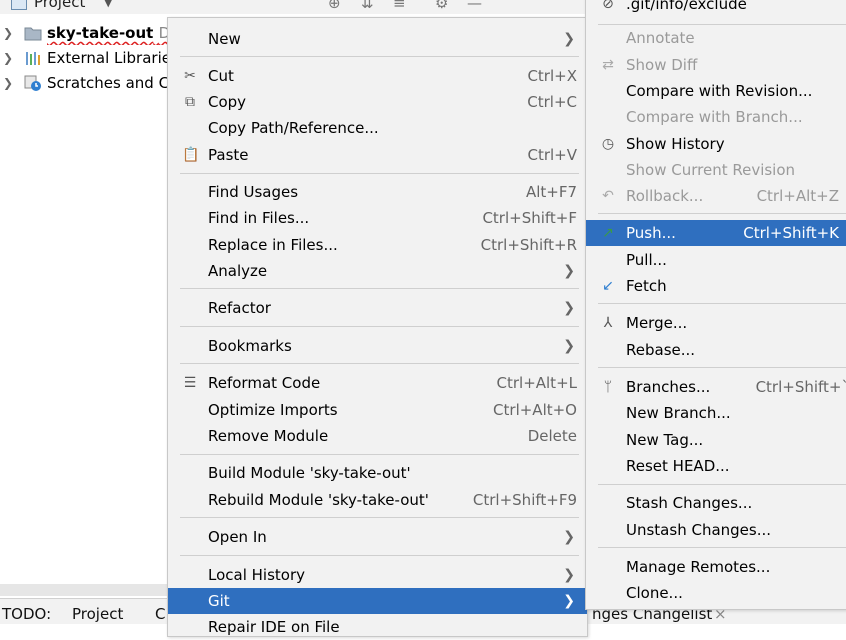 This screenshot has width=846, height=640. Describe the element at coordinates (294, 7) in the screenshot. I see `project-toolwindow-header: Project ▼ ⊕ ⇊ ≡ ⚙ —` at that location.